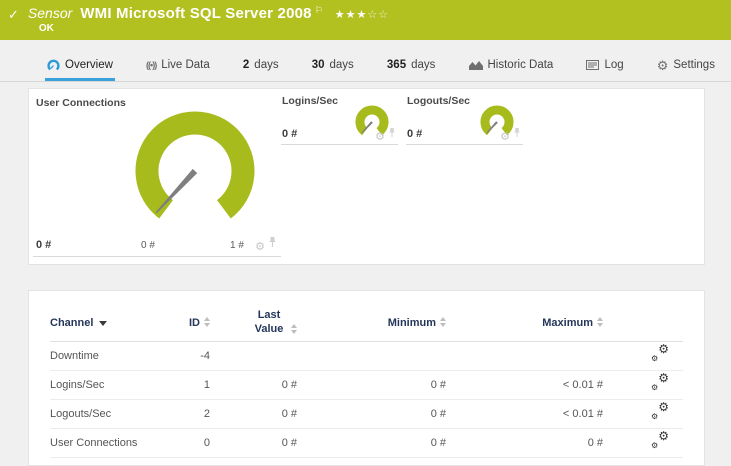  Describe the element at coordinates (524, 322) in the screenshot. I see `column-header-maximum: Maximum` at that location.